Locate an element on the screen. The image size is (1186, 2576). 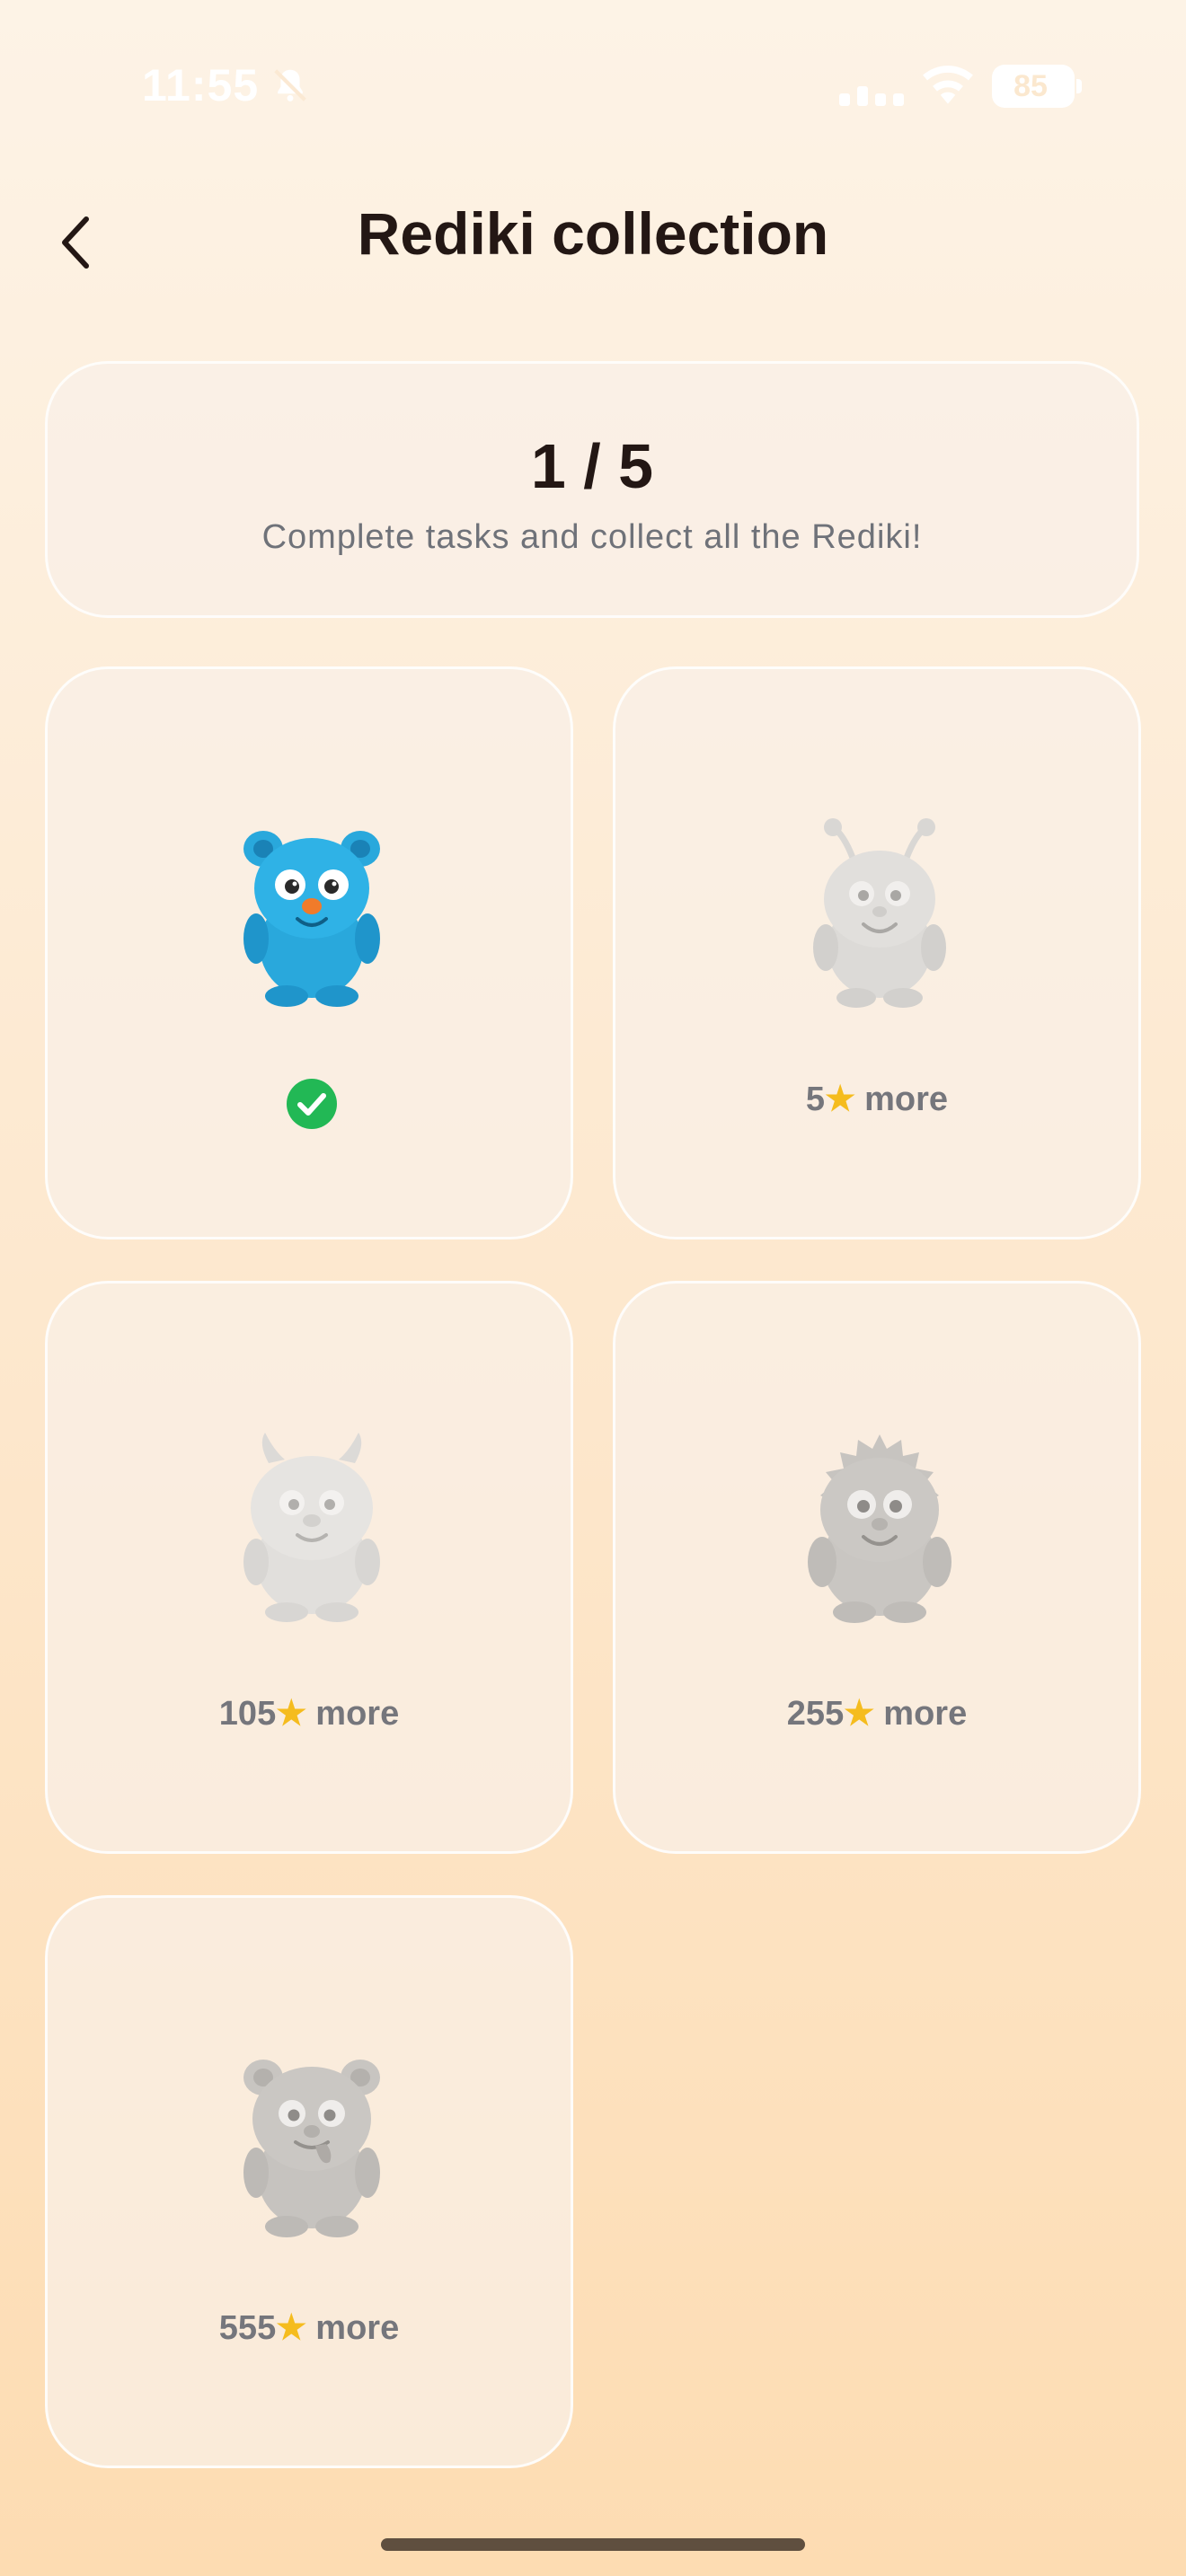
rediki-card-4: 255★ more is located at coordinates (877, 1567).